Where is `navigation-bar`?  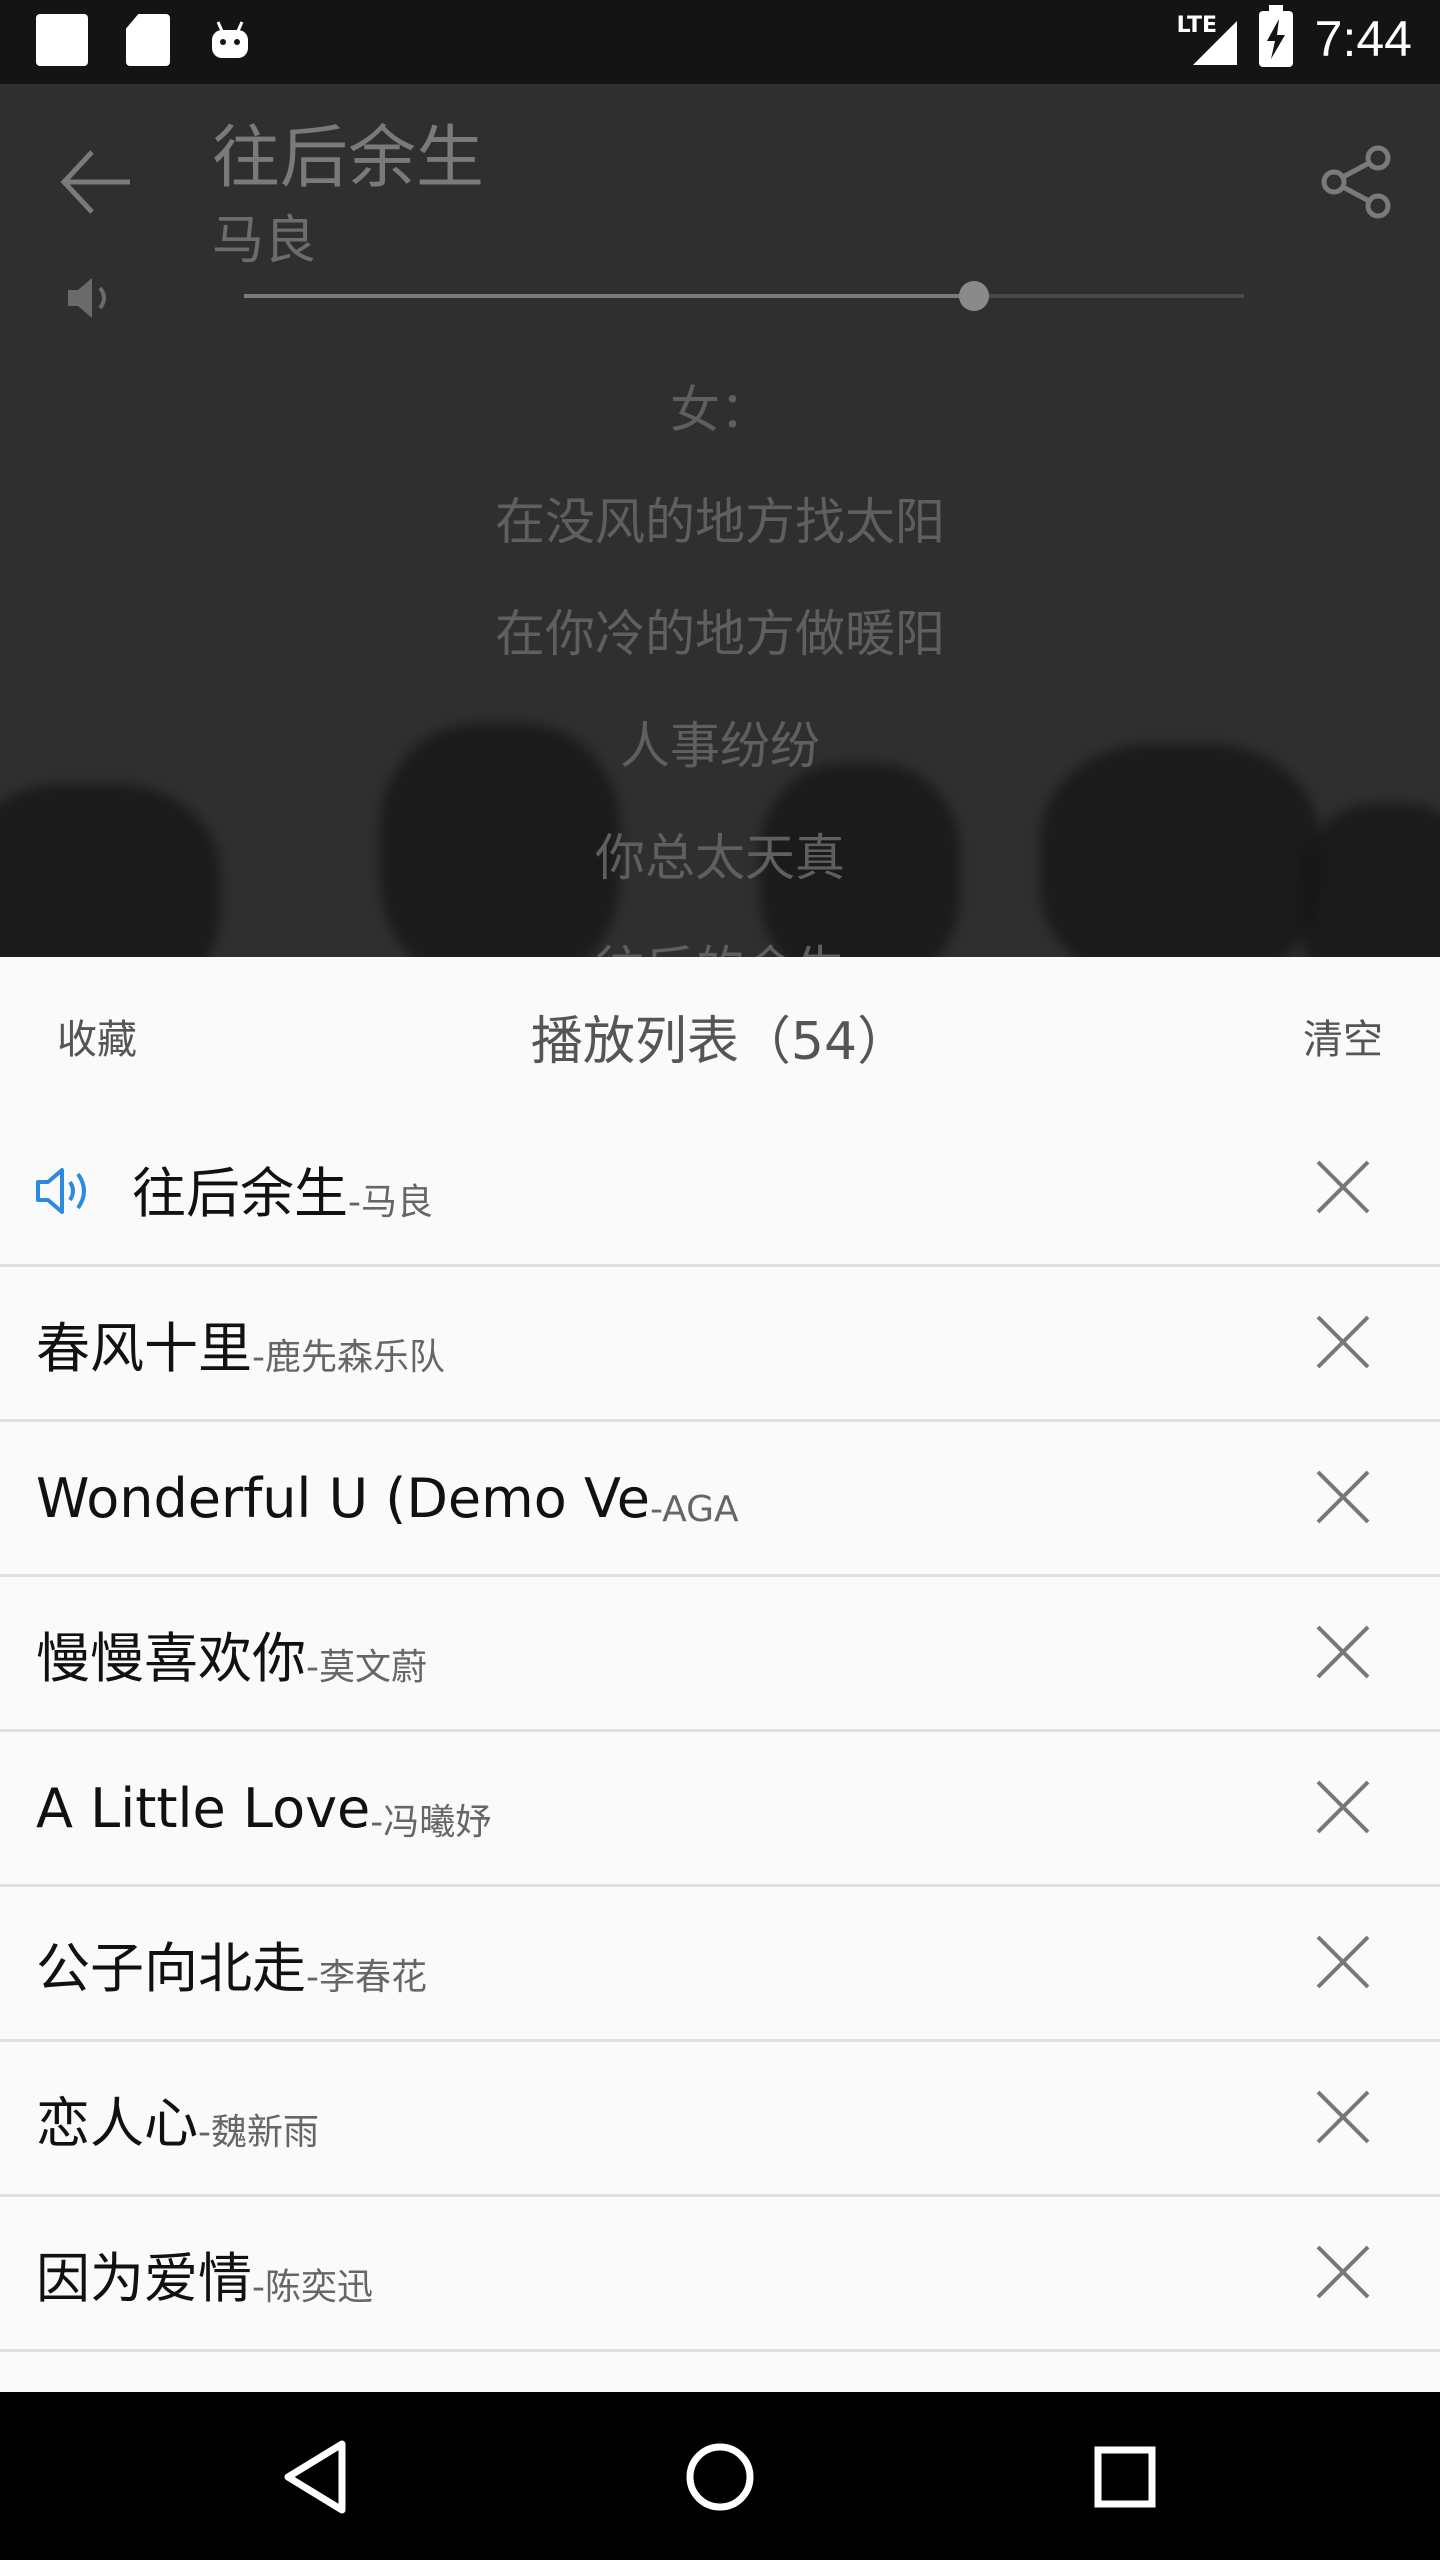
navigation-bar is located at coordinates (720, 2476).